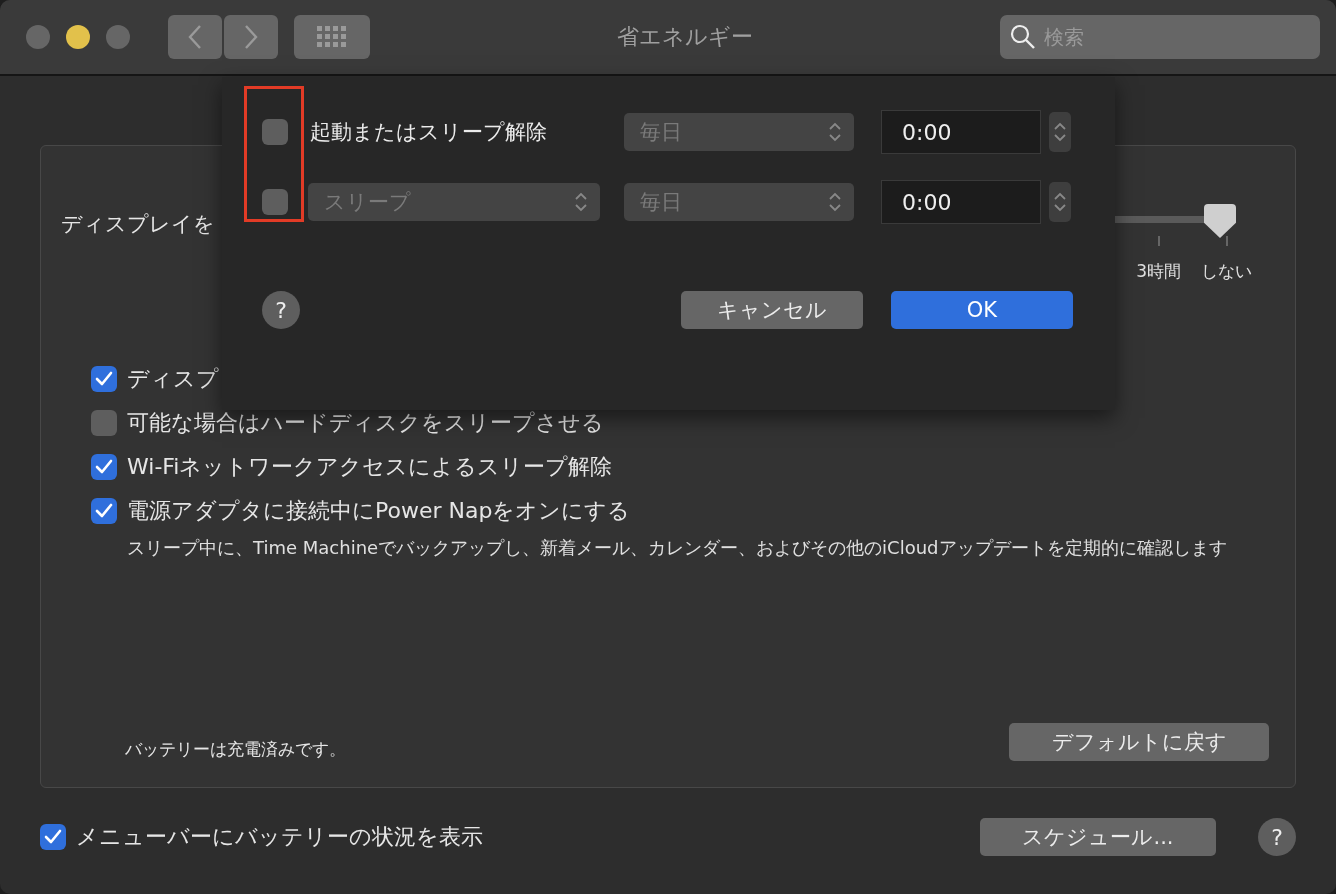 The height and width of the screenshot is (894, 1336). Describe the element at coordinates (370, 467) in the screenshot. I see `checkbox-label: Wi-Fiネットワークアクセスによるスリープ解除` at that location.